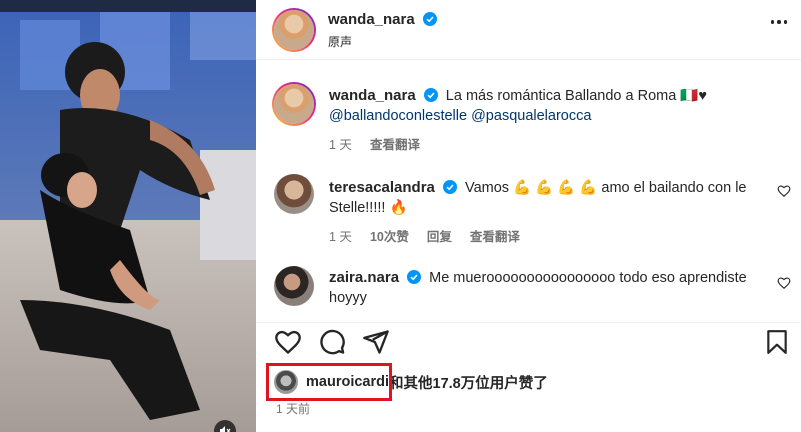 The image size is (801, 432). Describe the element at coordinates (528, 30) in the screenshot. I see `post-header: wanda_nara 原声` at that location.